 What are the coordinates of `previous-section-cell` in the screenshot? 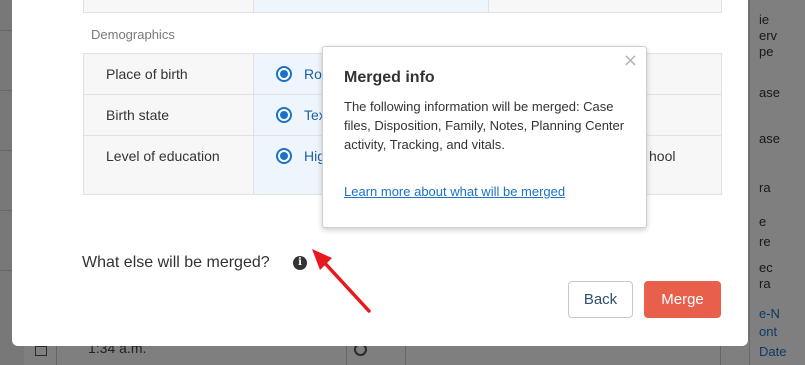 It's located at (371, 6).